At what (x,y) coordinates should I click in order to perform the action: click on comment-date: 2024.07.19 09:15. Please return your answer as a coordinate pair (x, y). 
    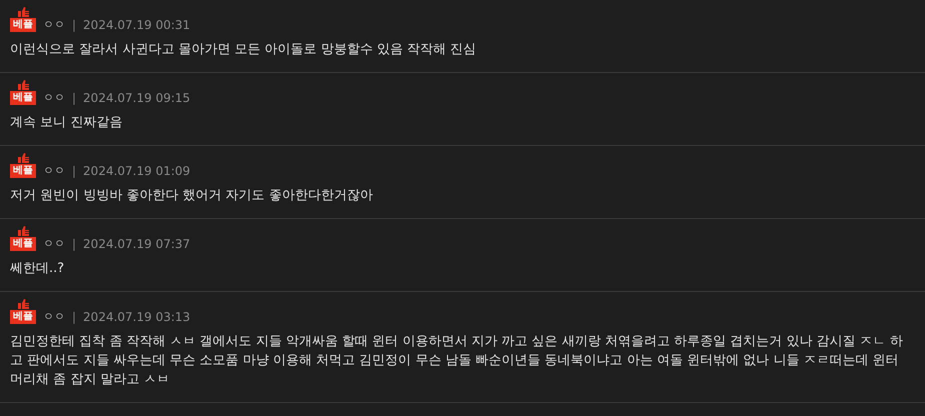
    Looking at the image, I should click on (136, 98).